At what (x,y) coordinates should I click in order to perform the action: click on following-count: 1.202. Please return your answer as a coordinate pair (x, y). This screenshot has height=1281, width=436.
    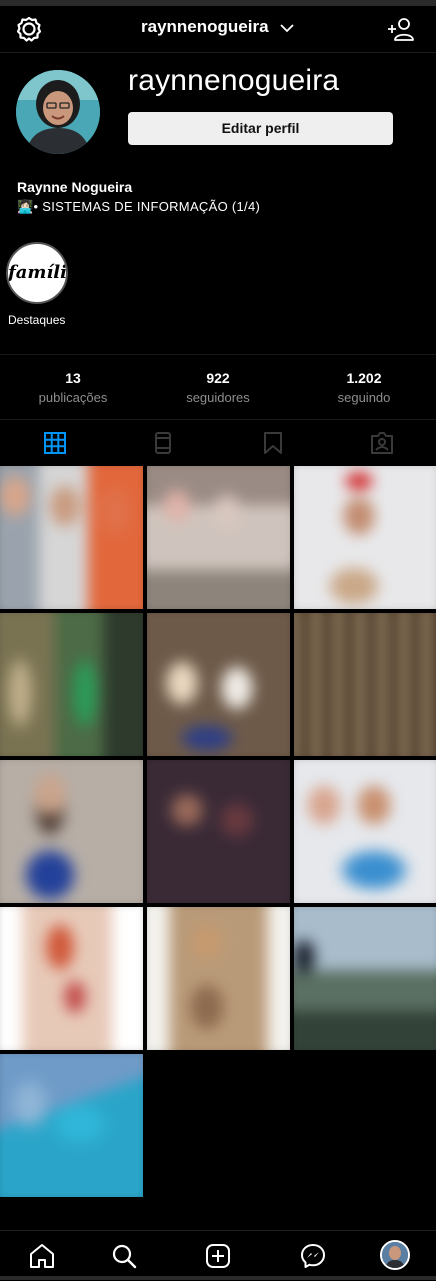
    Looking at the image, I should click on (364, 378).